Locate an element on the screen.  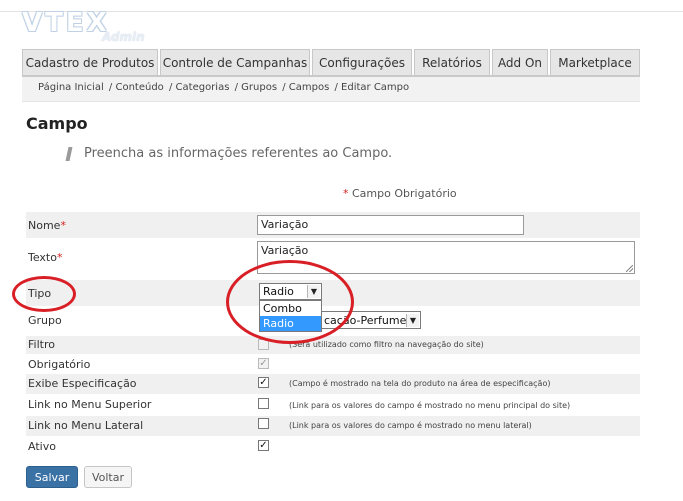
label-filtro: Filtro is located at coordinates (41, 344).